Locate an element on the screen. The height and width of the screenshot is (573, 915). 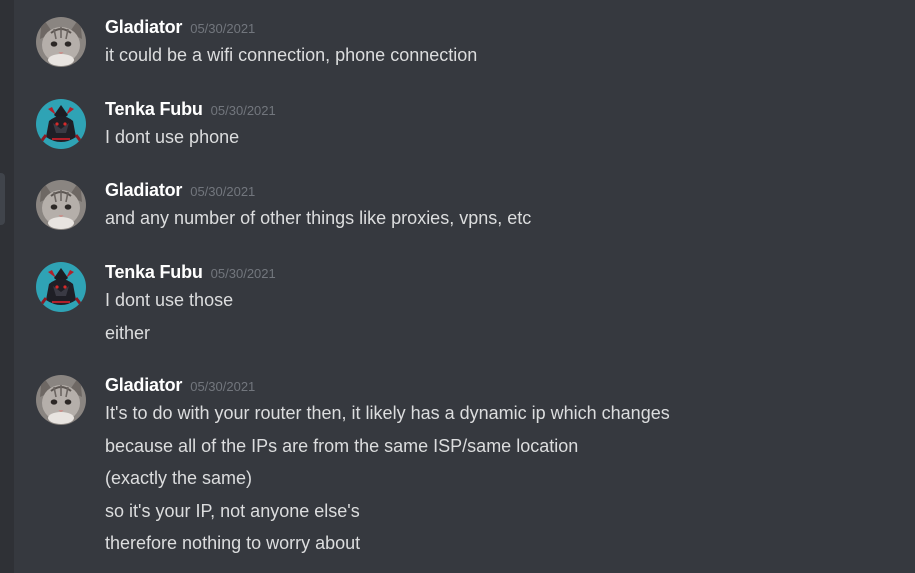
message-line: I dont use phone is located at coordinates (172, 137).